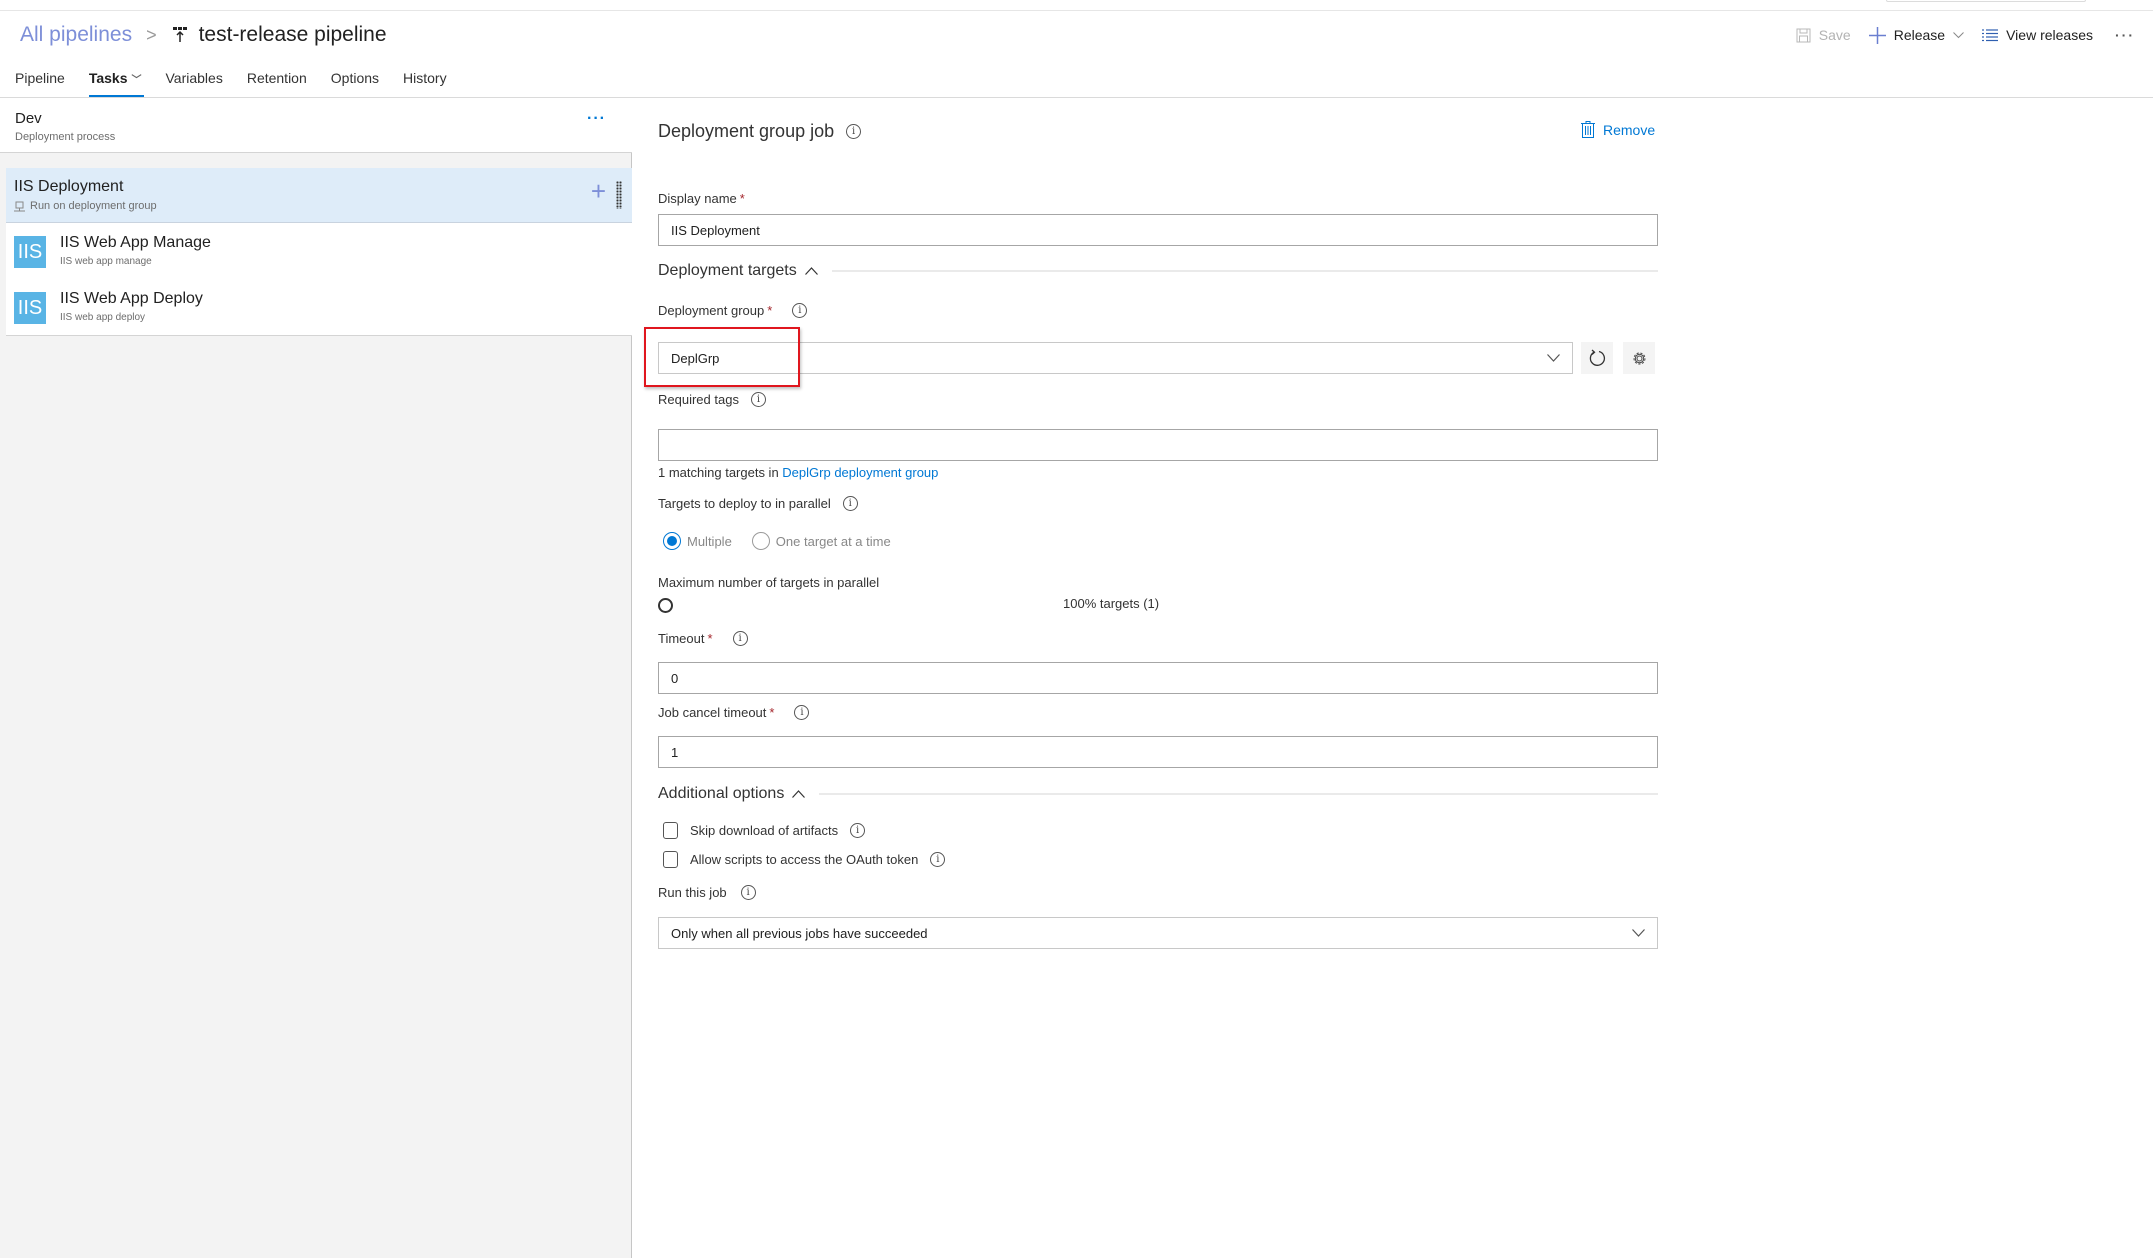 The width and height of the screenshot is (2153, 1258). Describe the element at coordinates (1834, 35) in the screenshot. I see `save-label: Save` at that location.